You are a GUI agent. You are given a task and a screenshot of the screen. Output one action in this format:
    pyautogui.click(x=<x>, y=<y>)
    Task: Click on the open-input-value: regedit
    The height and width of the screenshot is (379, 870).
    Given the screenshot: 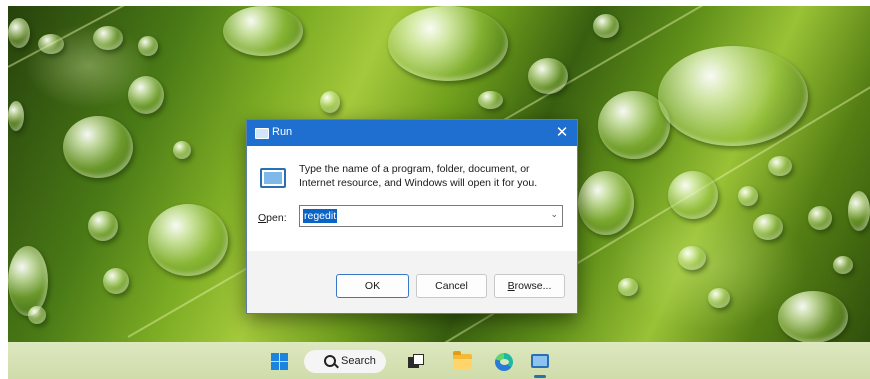 What is the action you would take?
    pyautogui.click(x=320, y=216)
    